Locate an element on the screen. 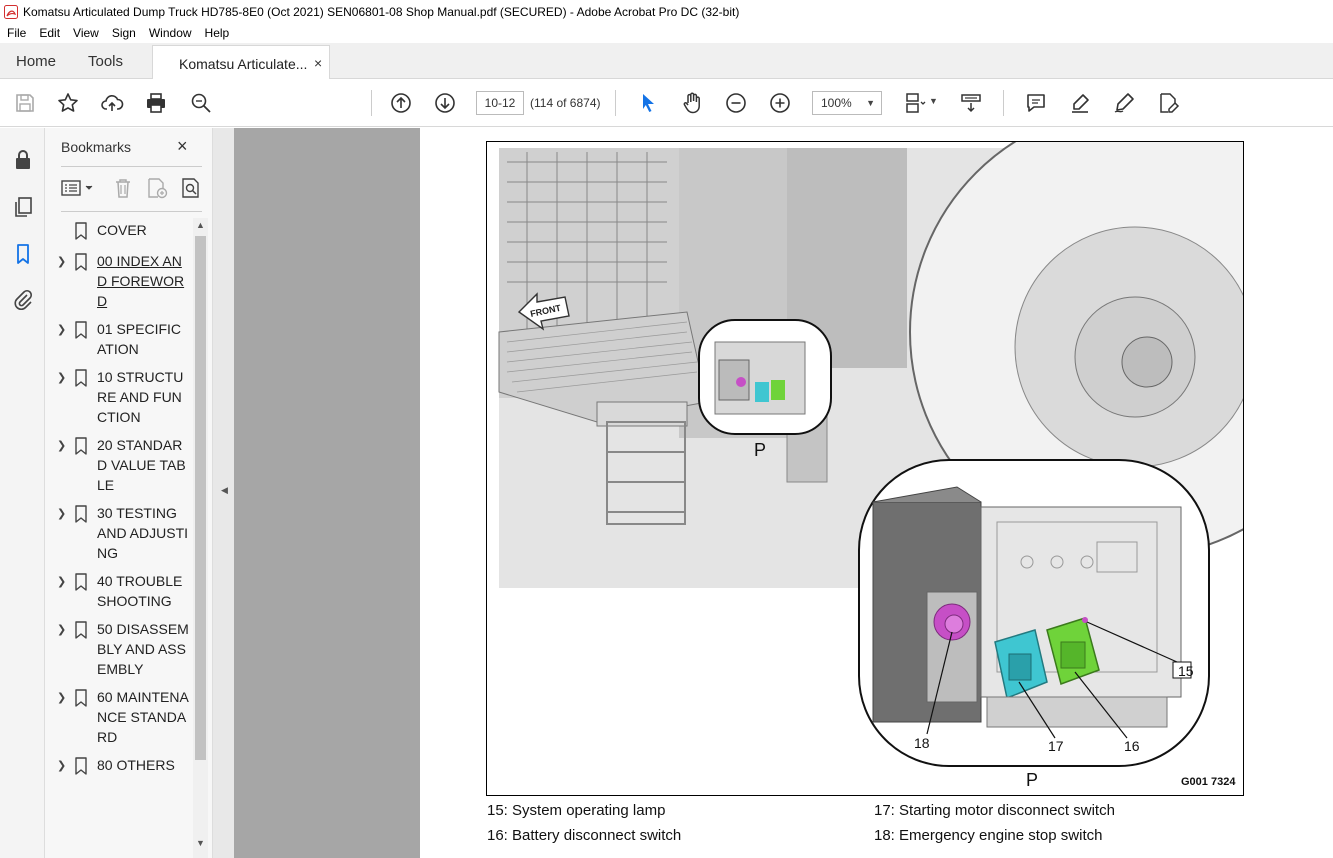 The image size is (1333, 858). menu-bar: File Edit View Sign Window Help is located at coordinates (666, 33).